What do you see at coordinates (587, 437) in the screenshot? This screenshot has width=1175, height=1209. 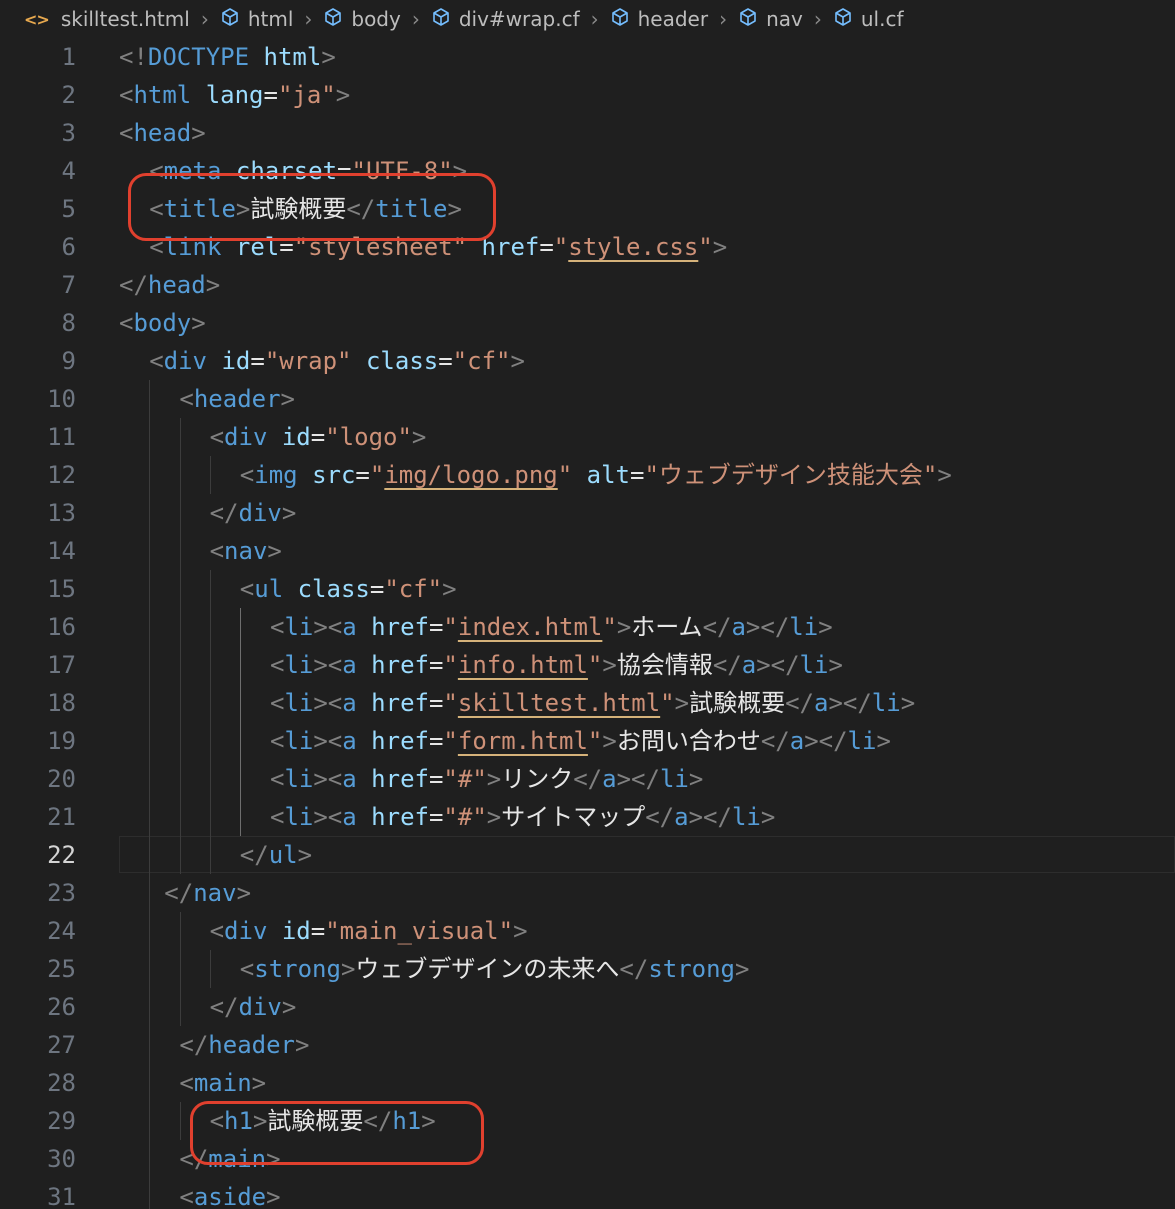 I see `code-line: 11 <div id="logo">` at bounding box center [587, 437].